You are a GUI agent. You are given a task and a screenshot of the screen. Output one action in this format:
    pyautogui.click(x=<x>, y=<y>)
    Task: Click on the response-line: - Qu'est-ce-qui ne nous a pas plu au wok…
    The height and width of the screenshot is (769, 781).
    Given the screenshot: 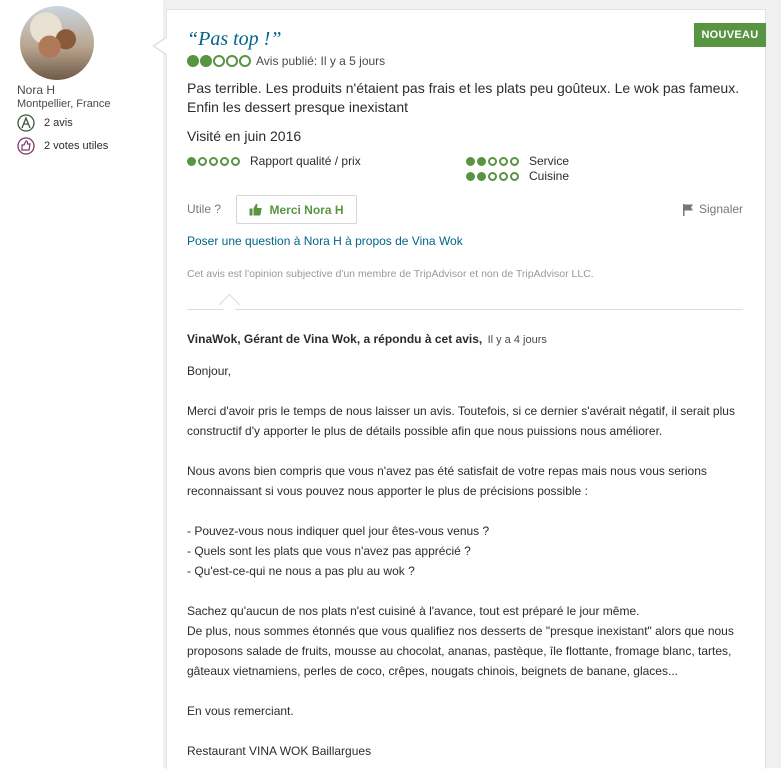 What is the action you would take?
    pyautogui.click(x=301, y=571)
    